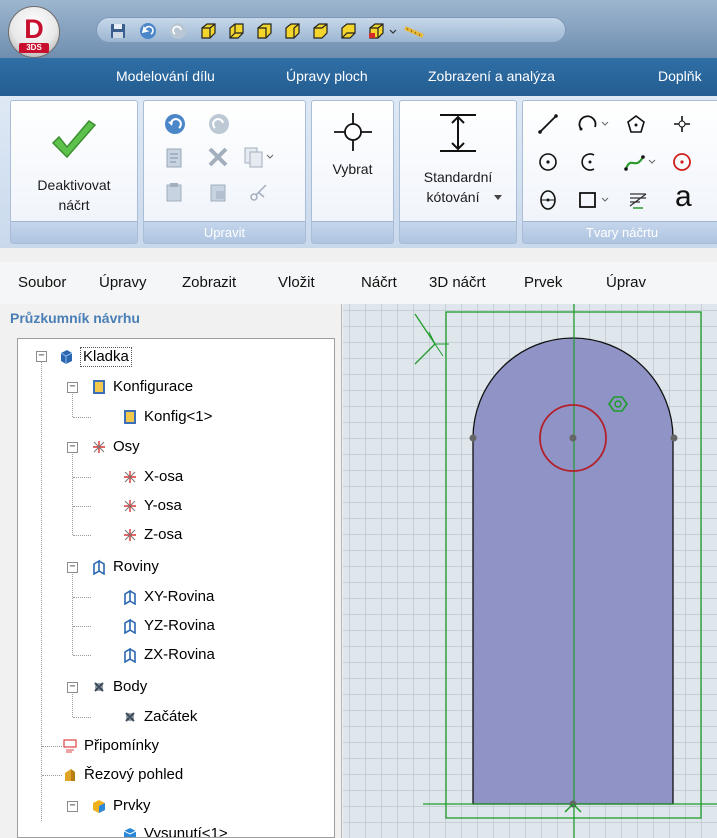  Describe the element at coordinates (99, 387) in the screenshot. I see `configuration-icon` at that location.